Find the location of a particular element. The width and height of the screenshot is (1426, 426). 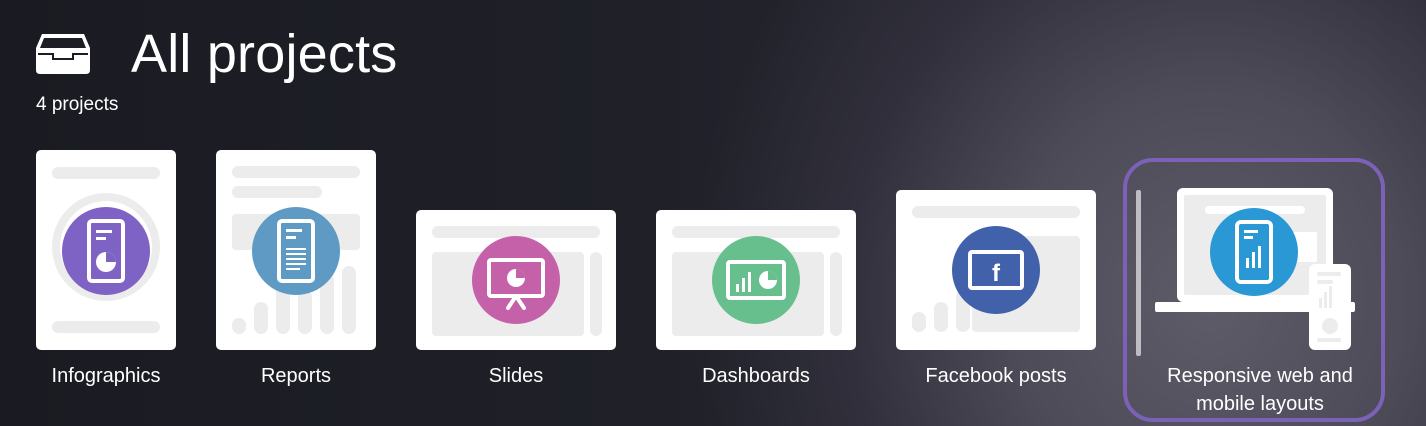

infographic-icon is located at coordinates (106, 251).